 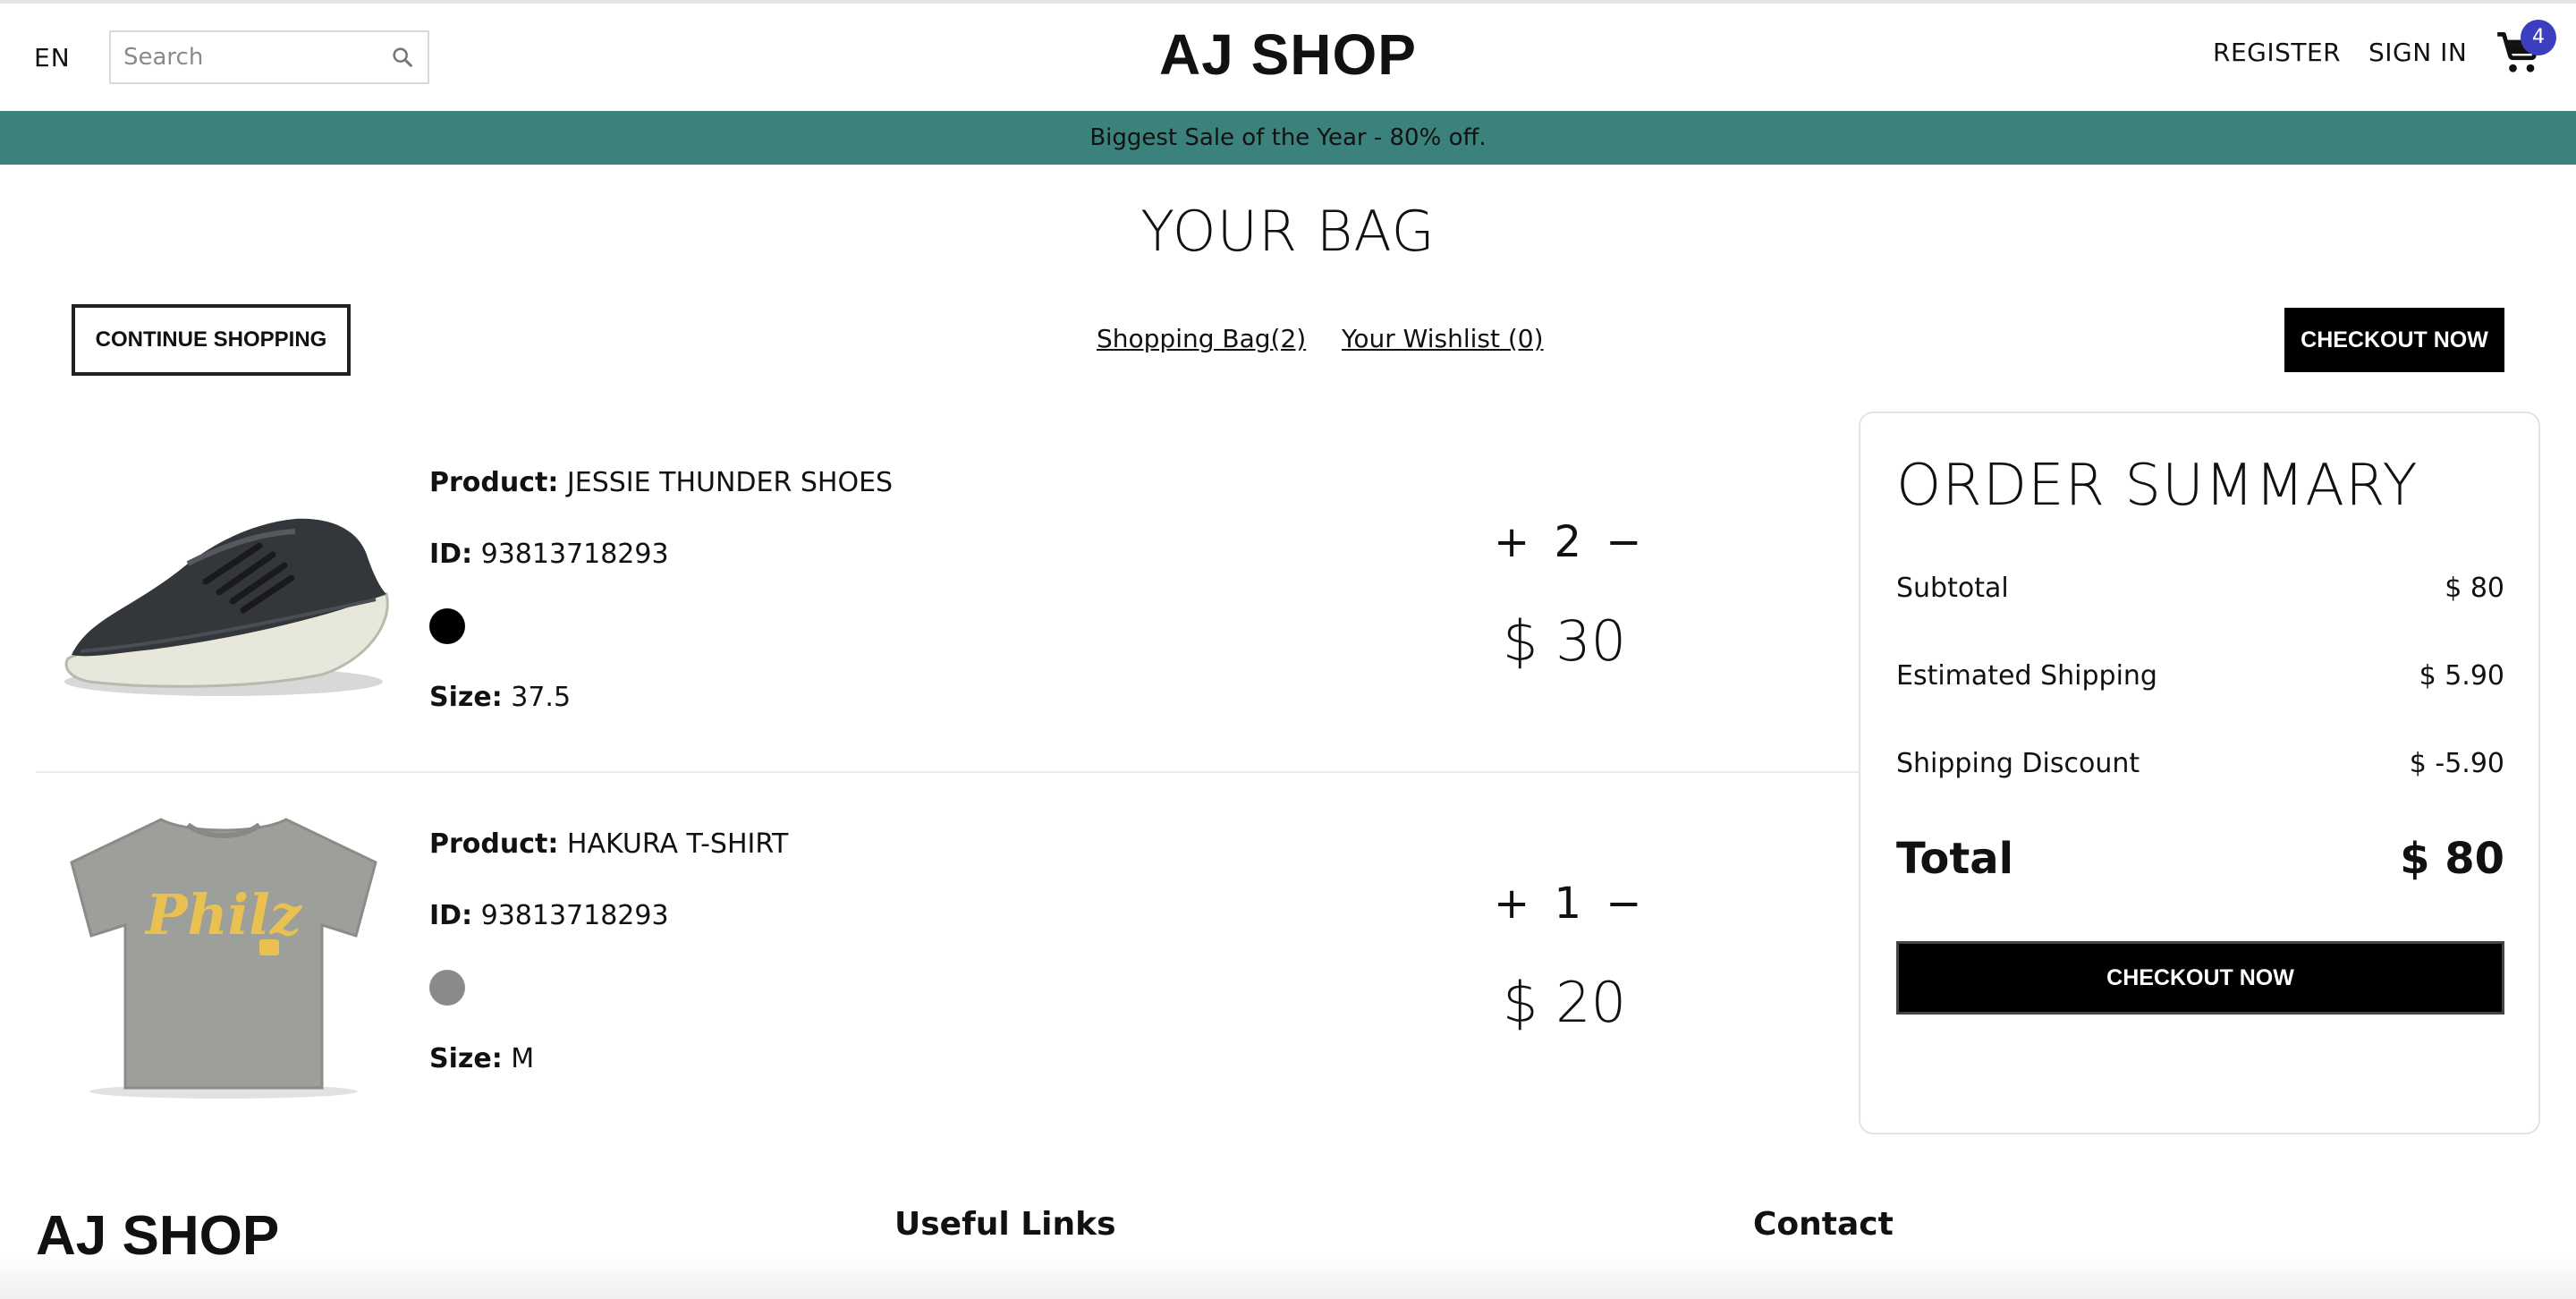 What do you see at coordinates (1823, 1224) in the screenshot?
I see `footer-contact-heading: Contact` at bounding box center [1823, 1224].